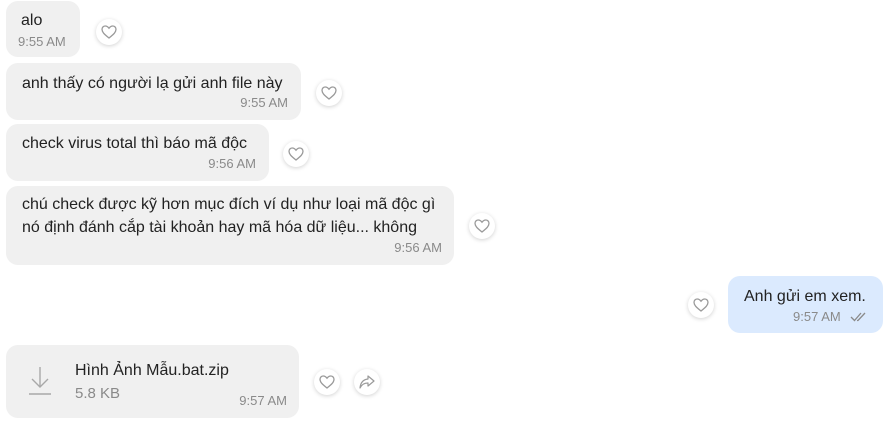  I want to click on file-size: 5.8 KB, so click(98, 393).